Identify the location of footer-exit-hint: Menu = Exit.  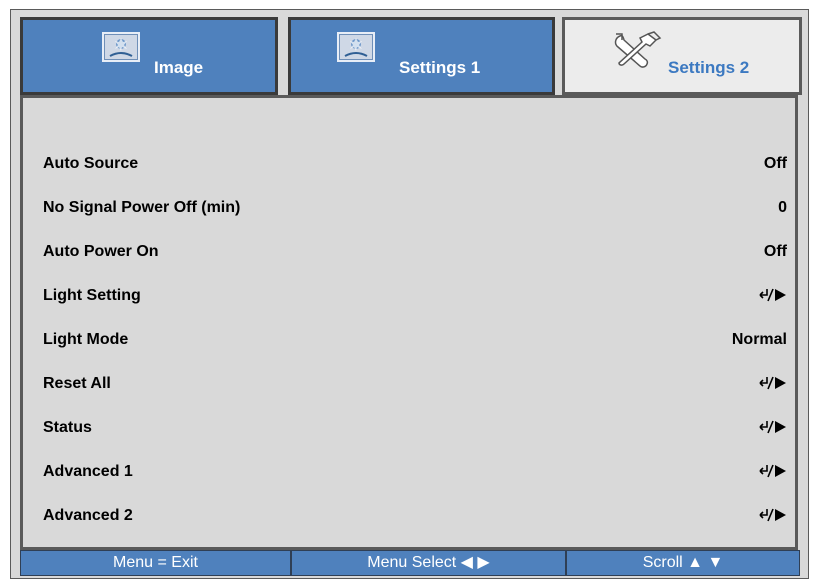
(155, 563).